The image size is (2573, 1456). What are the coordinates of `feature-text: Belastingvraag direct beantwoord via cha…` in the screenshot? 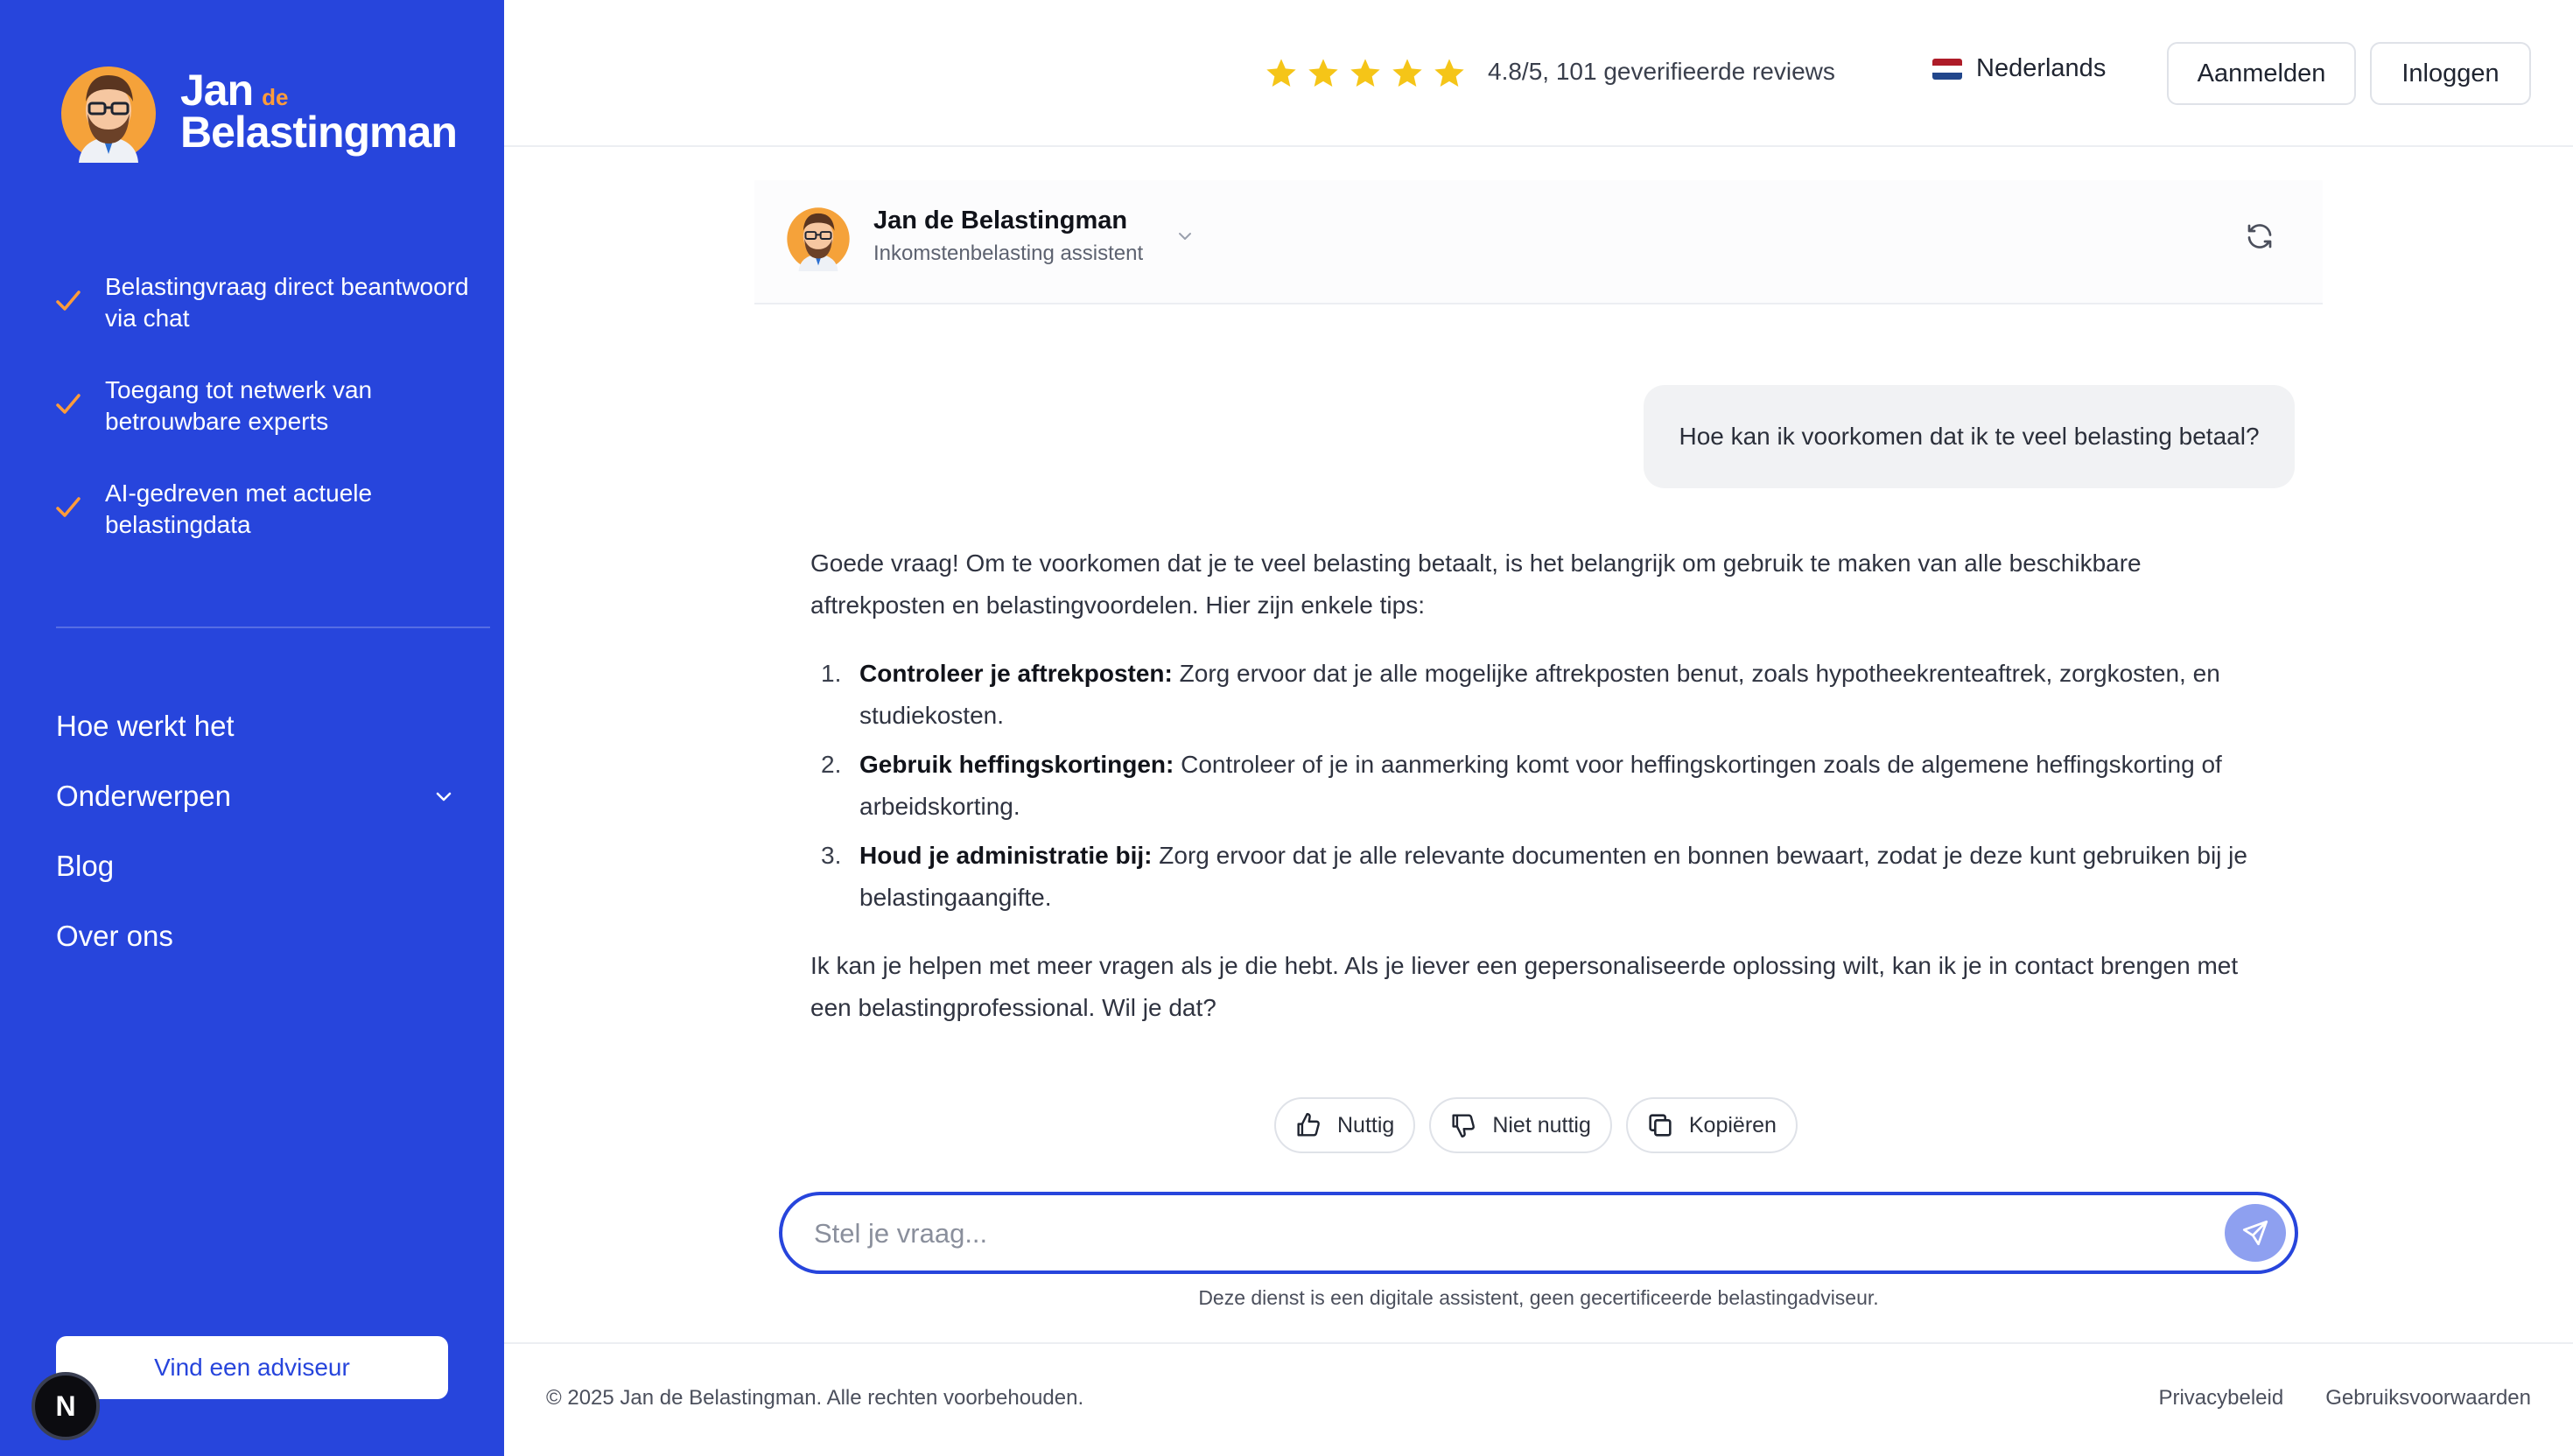 It's located at (287, 302).